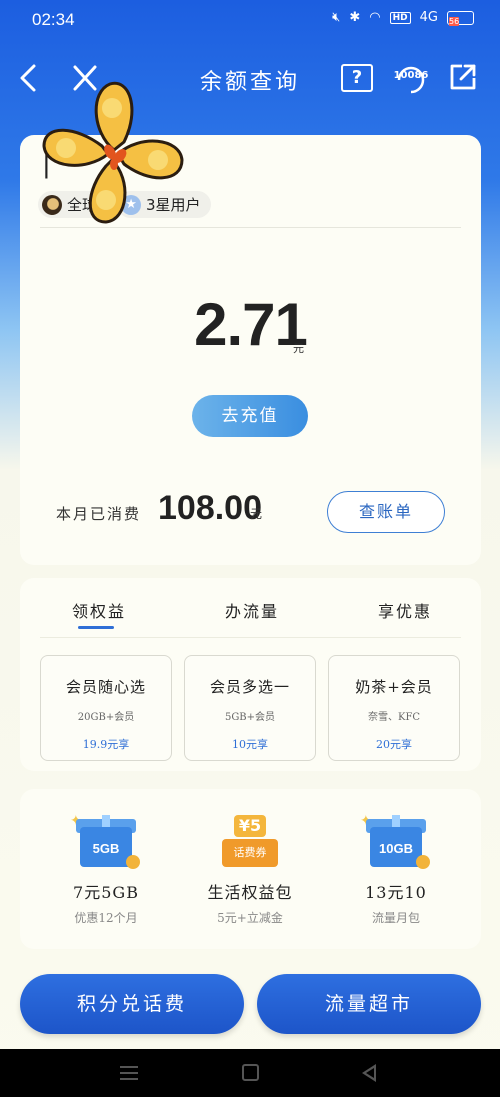 Image resolution: width=500 pixels, height=1097 pixels. I want to click on status-icons: 🔇︎ ✱ ◠ HD 4G 56, so click(403, 18).